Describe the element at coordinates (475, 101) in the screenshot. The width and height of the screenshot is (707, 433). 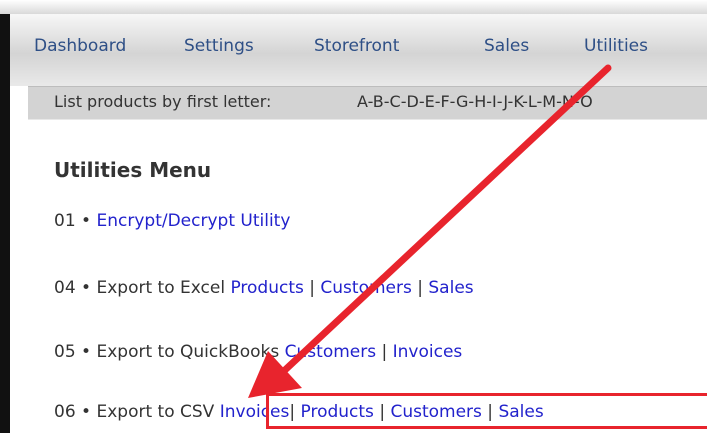
I see `letter-filter-links: A-B-C-D-E-F-G-H-I-J-K-L-M-N-O` at that location.